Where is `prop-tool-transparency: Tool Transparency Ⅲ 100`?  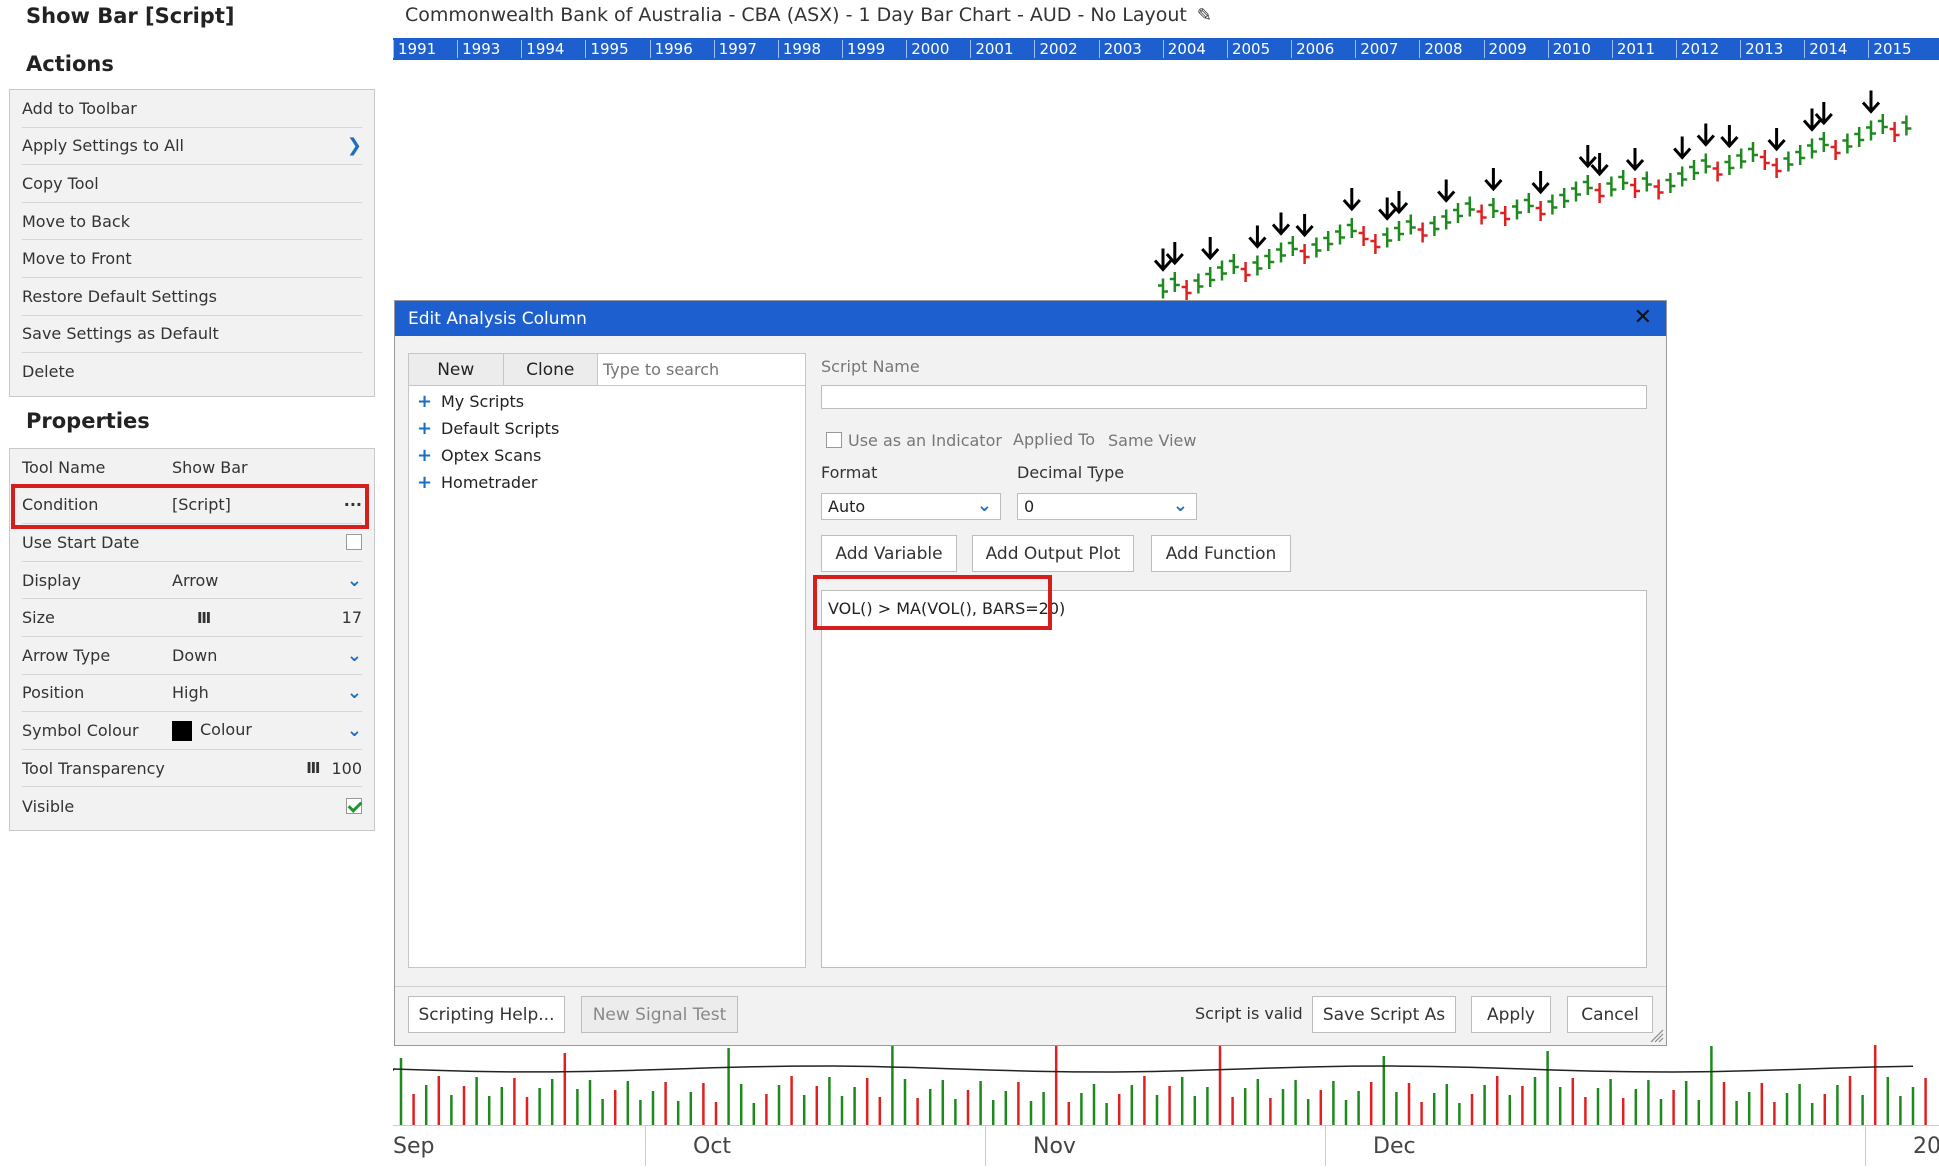
prop-tool-transparency: Tool Transparency Ⅲ 100 is located at coordinates (192, 769).